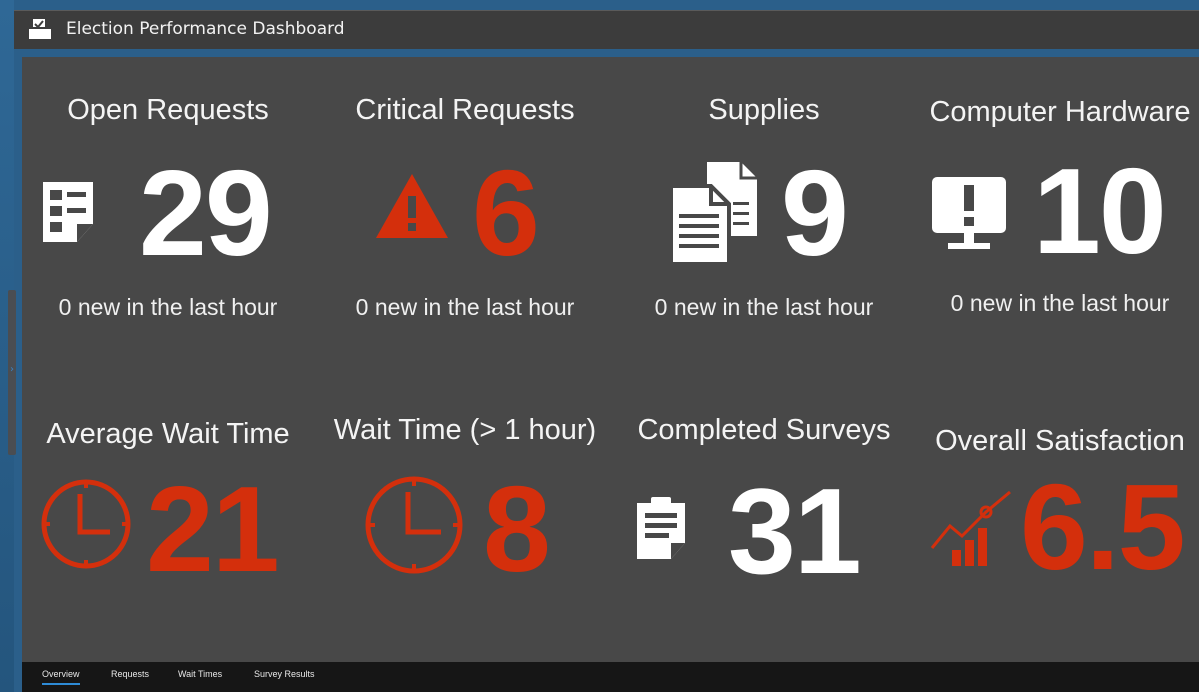 The height and width of the screenshot is (692, 1199). Describe the element at coordinates (1100, 211) in the screenshot. I see `metric-value: 10` at that location.